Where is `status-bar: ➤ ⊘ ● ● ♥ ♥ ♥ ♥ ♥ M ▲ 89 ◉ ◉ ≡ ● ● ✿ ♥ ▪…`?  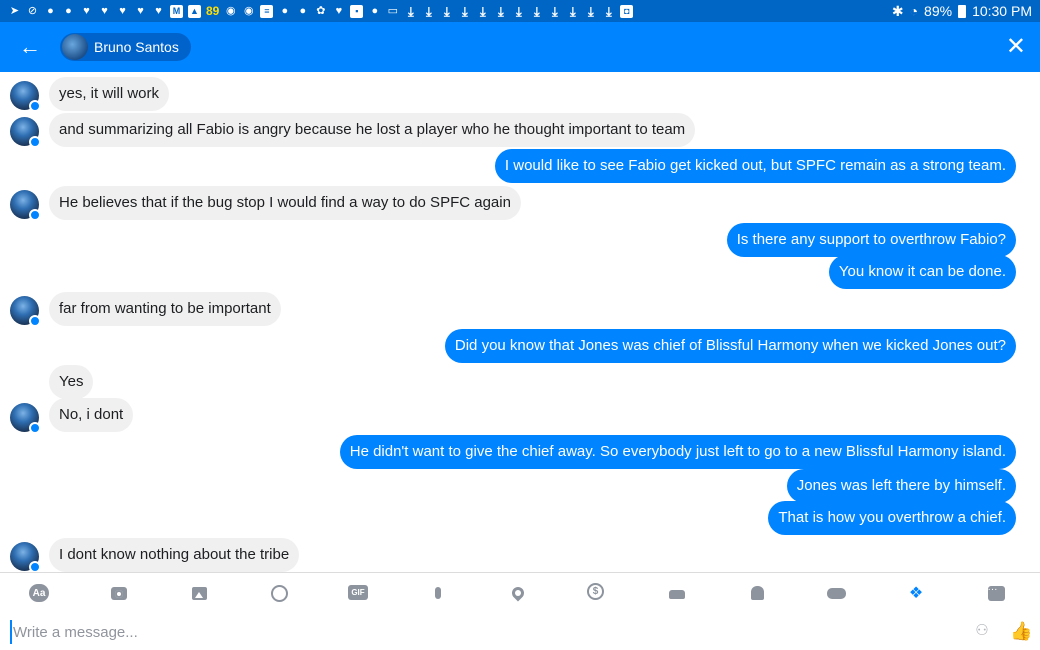 status-bar: ➤ ⊘ ● ● ♥ ♥ ♥ ♥ ♥ M ▲ 89 ◉ ◉ ≡ ● ● ✿ ♥ ▪… is located at coordinates (520, 11).